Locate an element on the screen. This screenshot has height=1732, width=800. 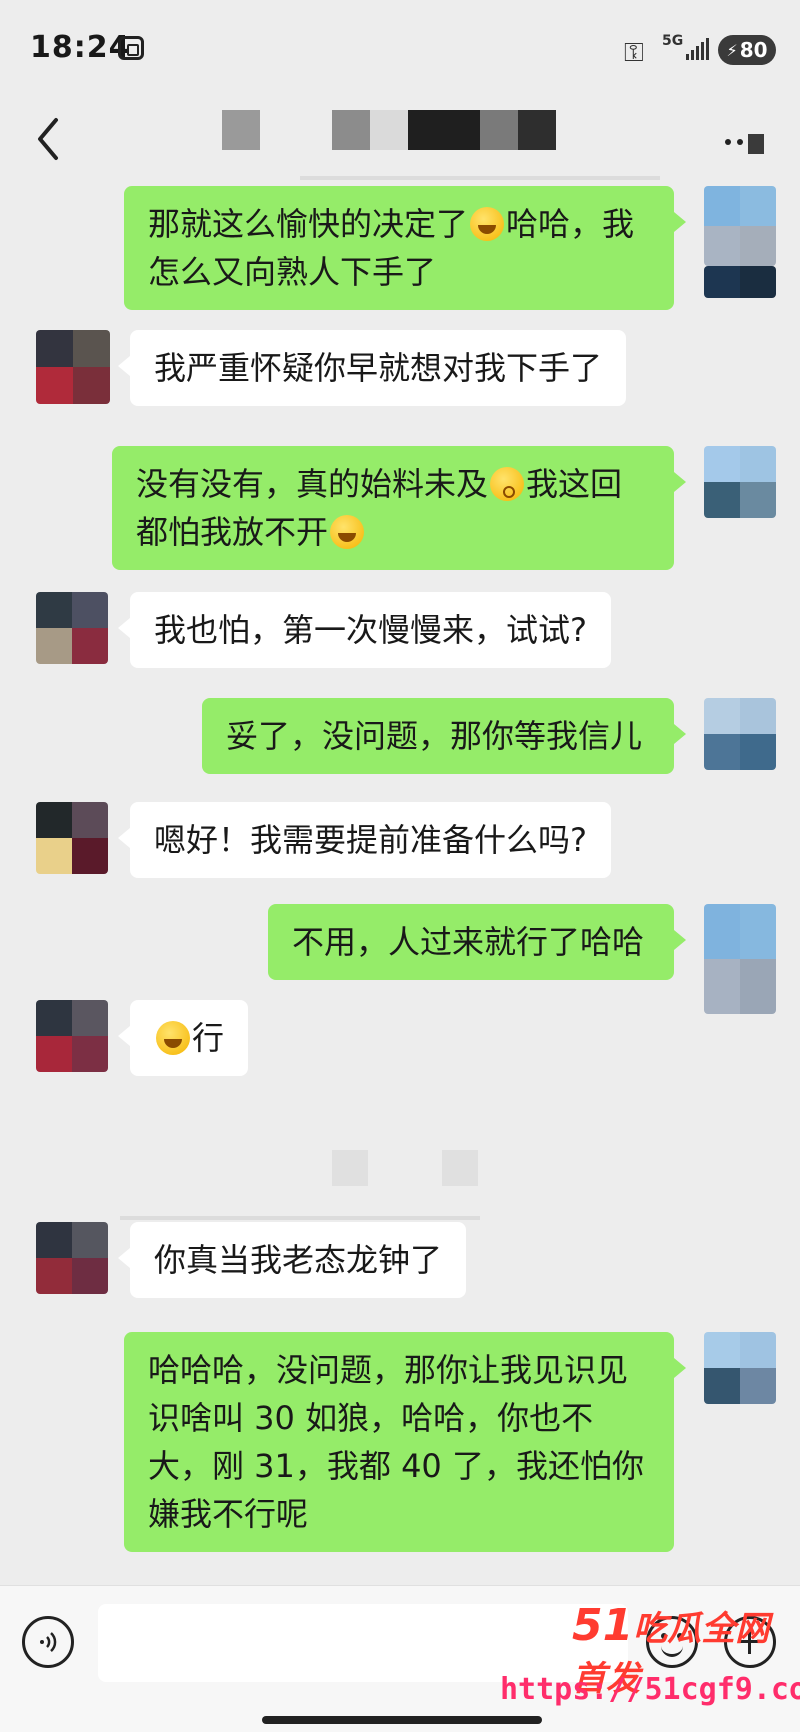
message-bubble: 没有没有，真的始料未及 我这回都怕我放不开 is located at coordinates (399, 508).